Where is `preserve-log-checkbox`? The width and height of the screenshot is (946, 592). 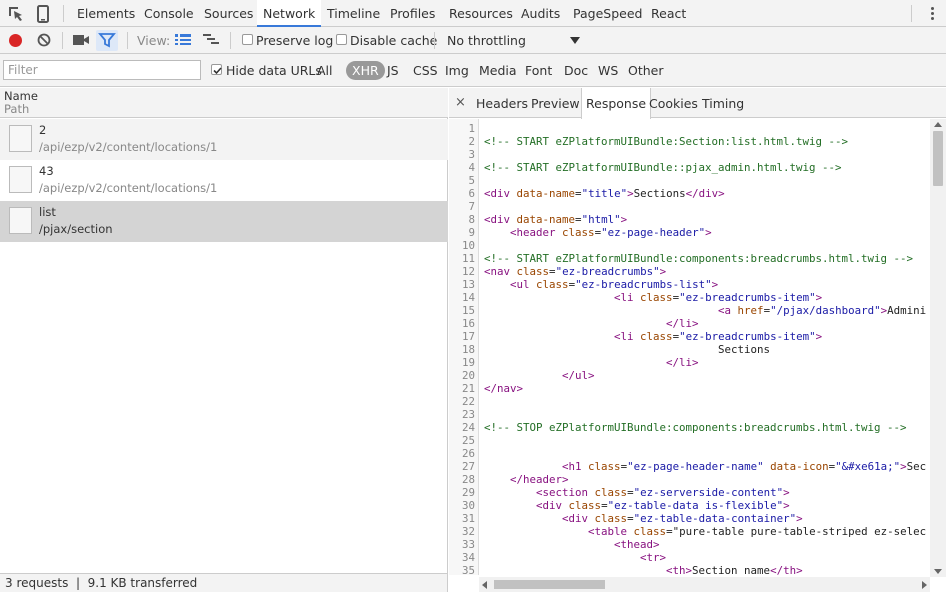 preserve-log-checkbox is located at coordinates (247, 39).